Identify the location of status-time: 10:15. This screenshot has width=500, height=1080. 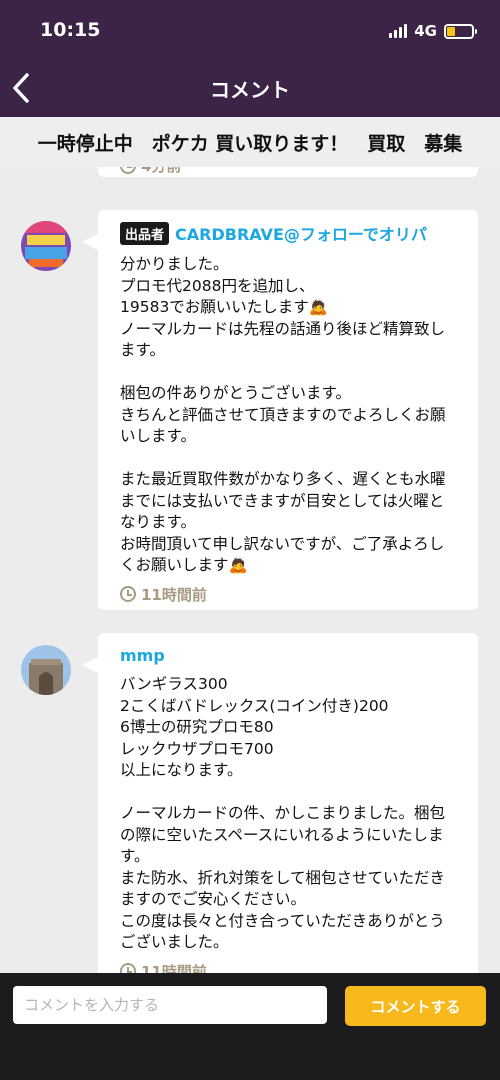
(70, 30).